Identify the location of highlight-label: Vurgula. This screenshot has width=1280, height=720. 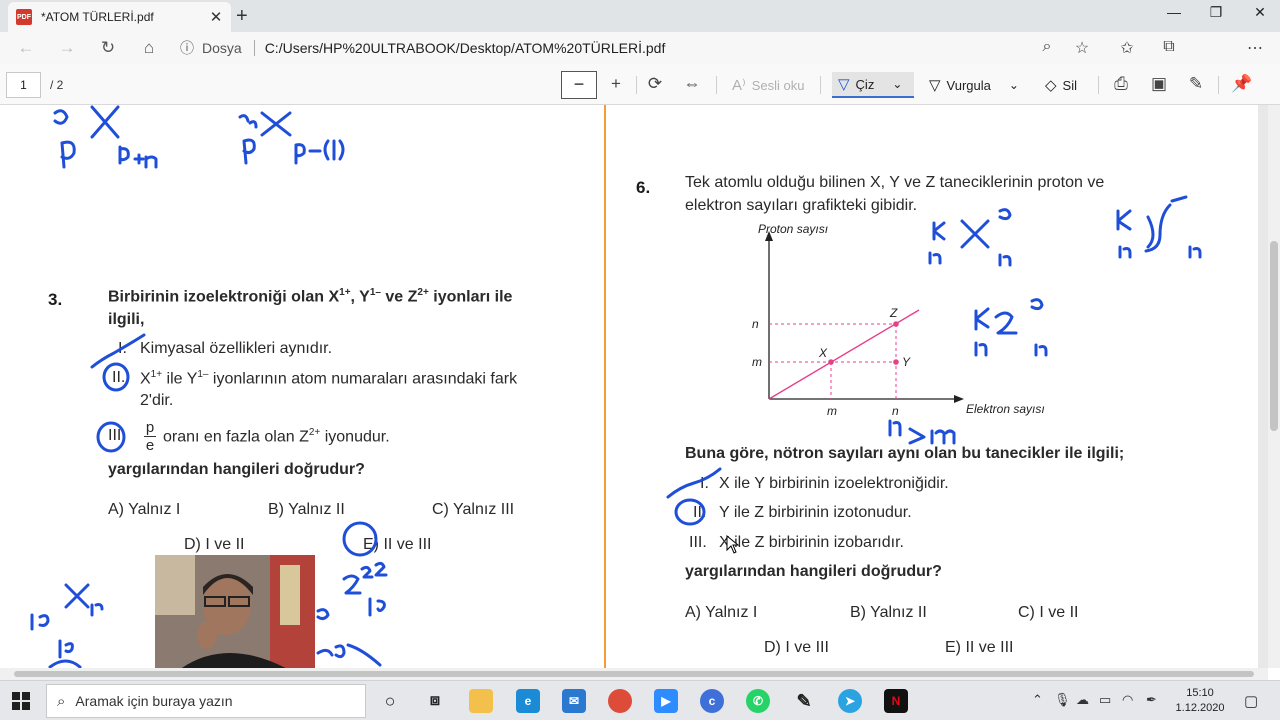
(968, 85).